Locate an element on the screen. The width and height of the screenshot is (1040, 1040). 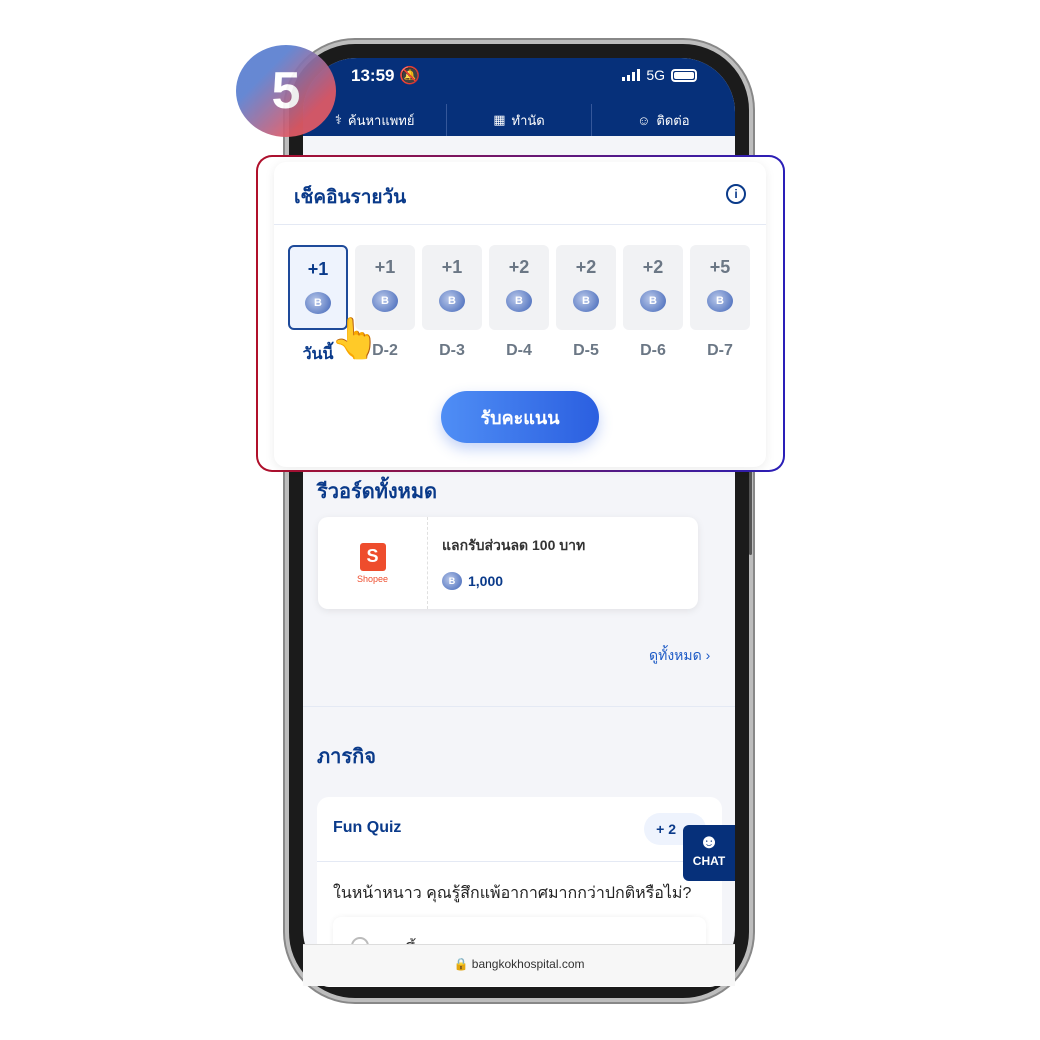
checkin-day: +2 B D-4 is located at coordinates (519, 306).